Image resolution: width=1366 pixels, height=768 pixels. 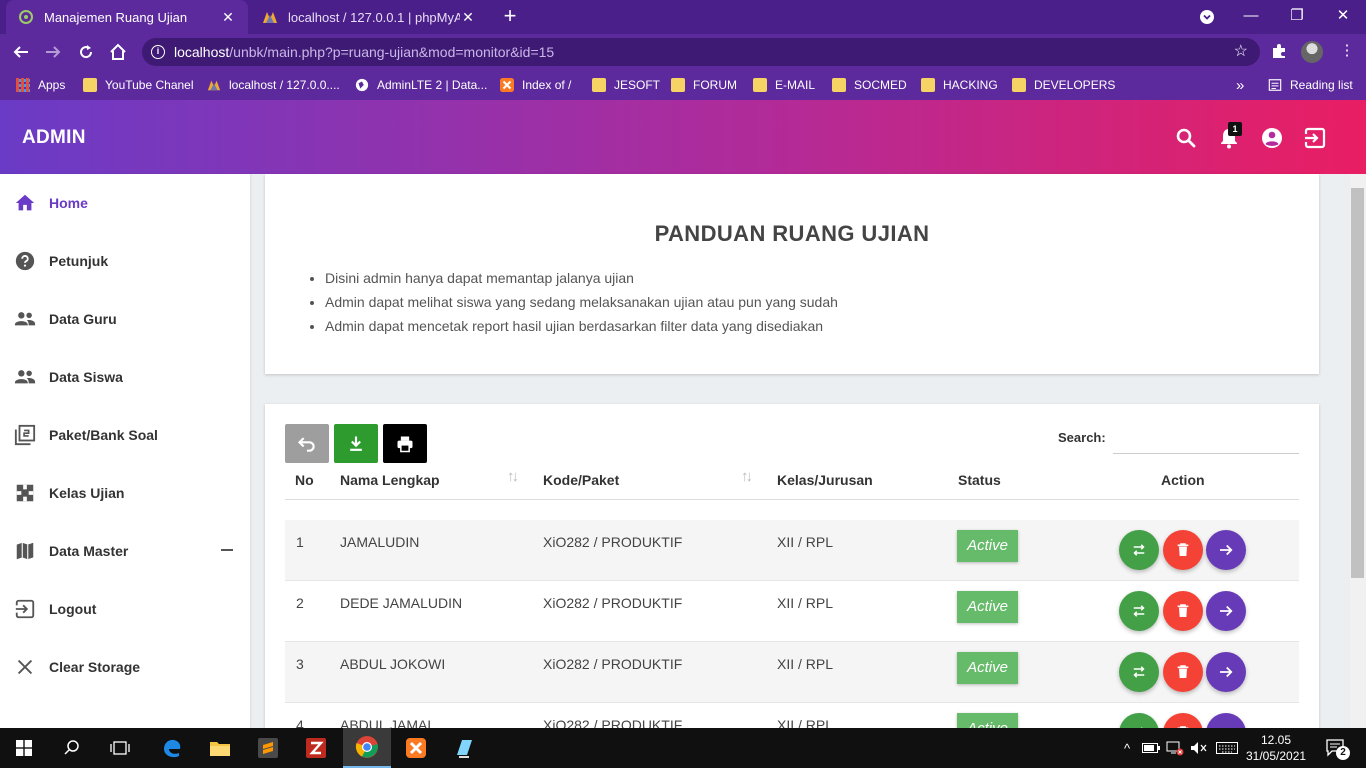 What do you see at coordinates (125, 319) in the screenshot?
I see `sidebar-item-data-guru: Data Guru` at bounding box center [125, 319].